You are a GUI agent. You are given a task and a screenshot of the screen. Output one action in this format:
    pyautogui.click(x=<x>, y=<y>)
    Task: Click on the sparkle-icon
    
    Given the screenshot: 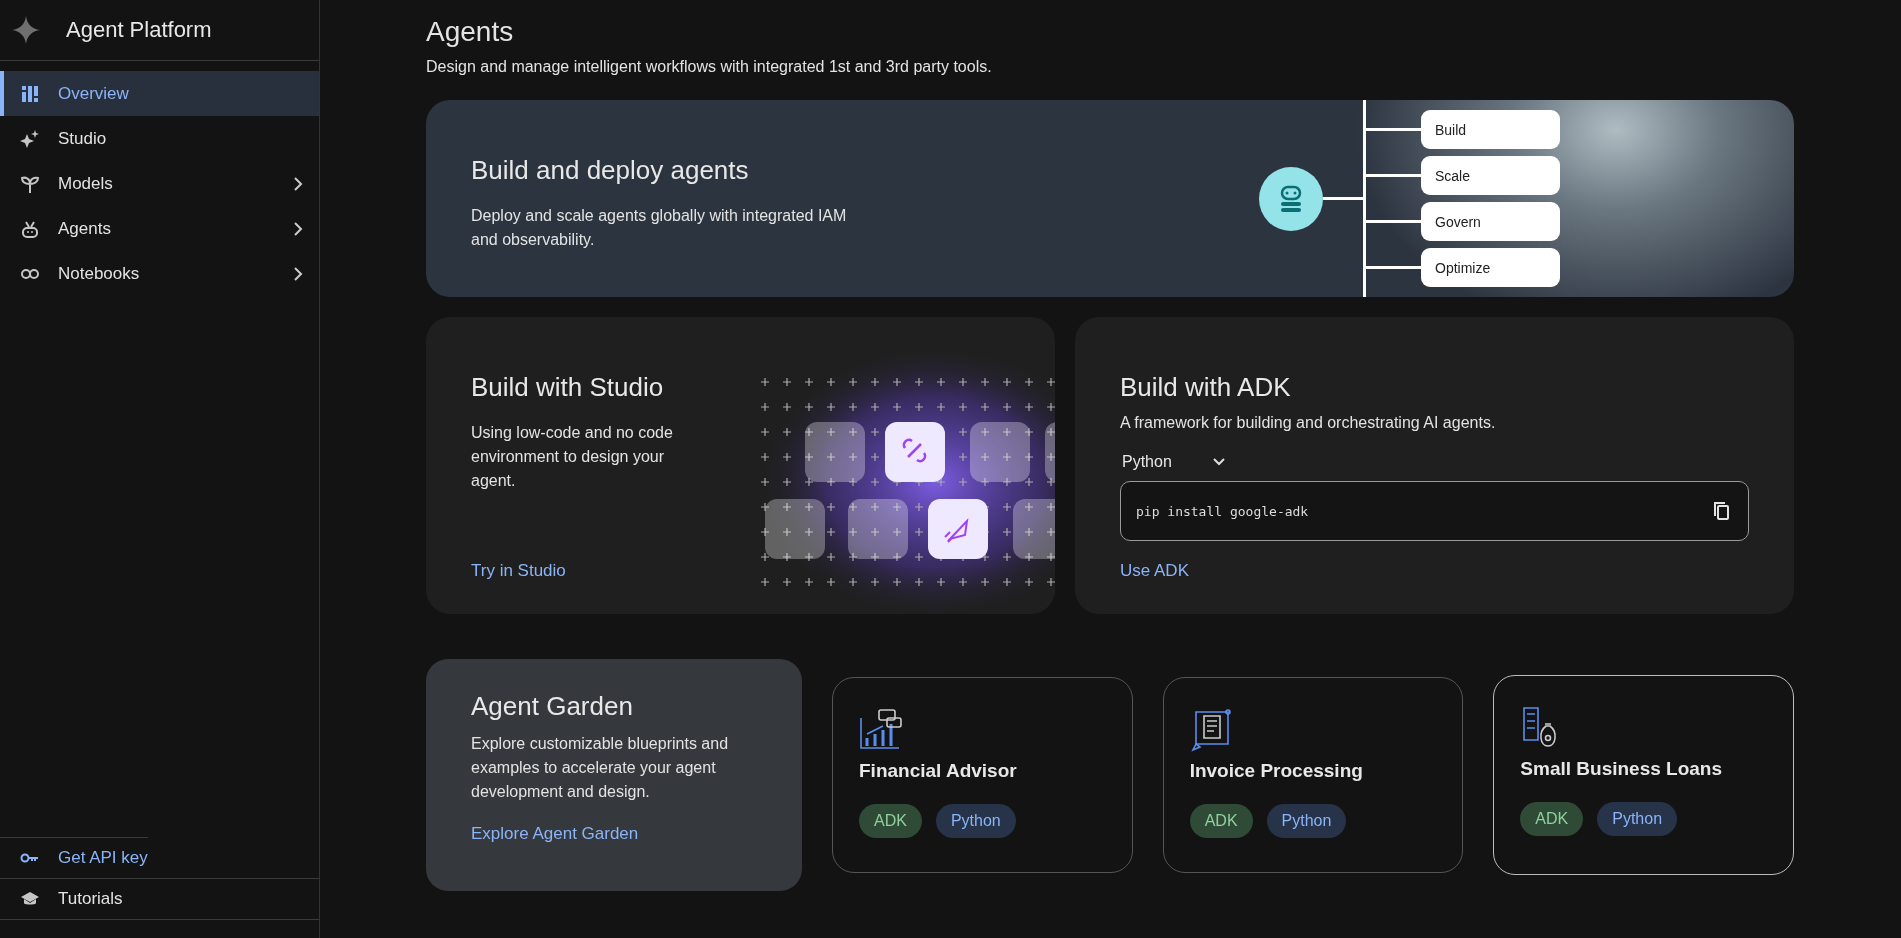 What is the action you would take?
    pyautogui.click(x=30, y=138)
    